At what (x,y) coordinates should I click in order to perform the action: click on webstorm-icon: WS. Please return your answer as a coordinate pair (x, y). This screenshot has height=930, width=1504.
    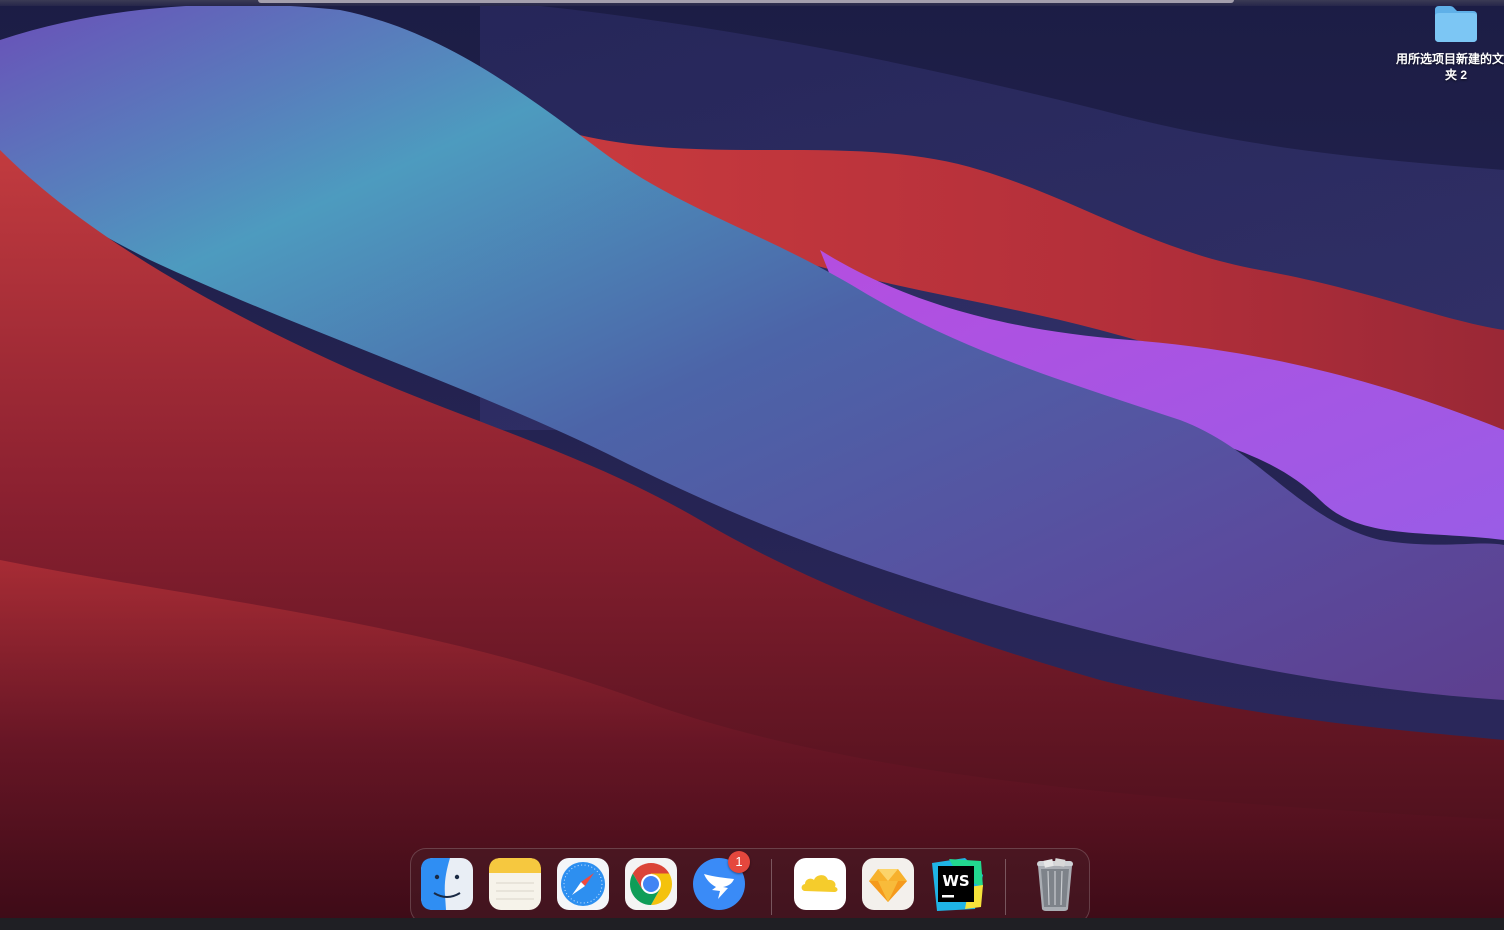
    Looking at the image, I should click on (957, 884).